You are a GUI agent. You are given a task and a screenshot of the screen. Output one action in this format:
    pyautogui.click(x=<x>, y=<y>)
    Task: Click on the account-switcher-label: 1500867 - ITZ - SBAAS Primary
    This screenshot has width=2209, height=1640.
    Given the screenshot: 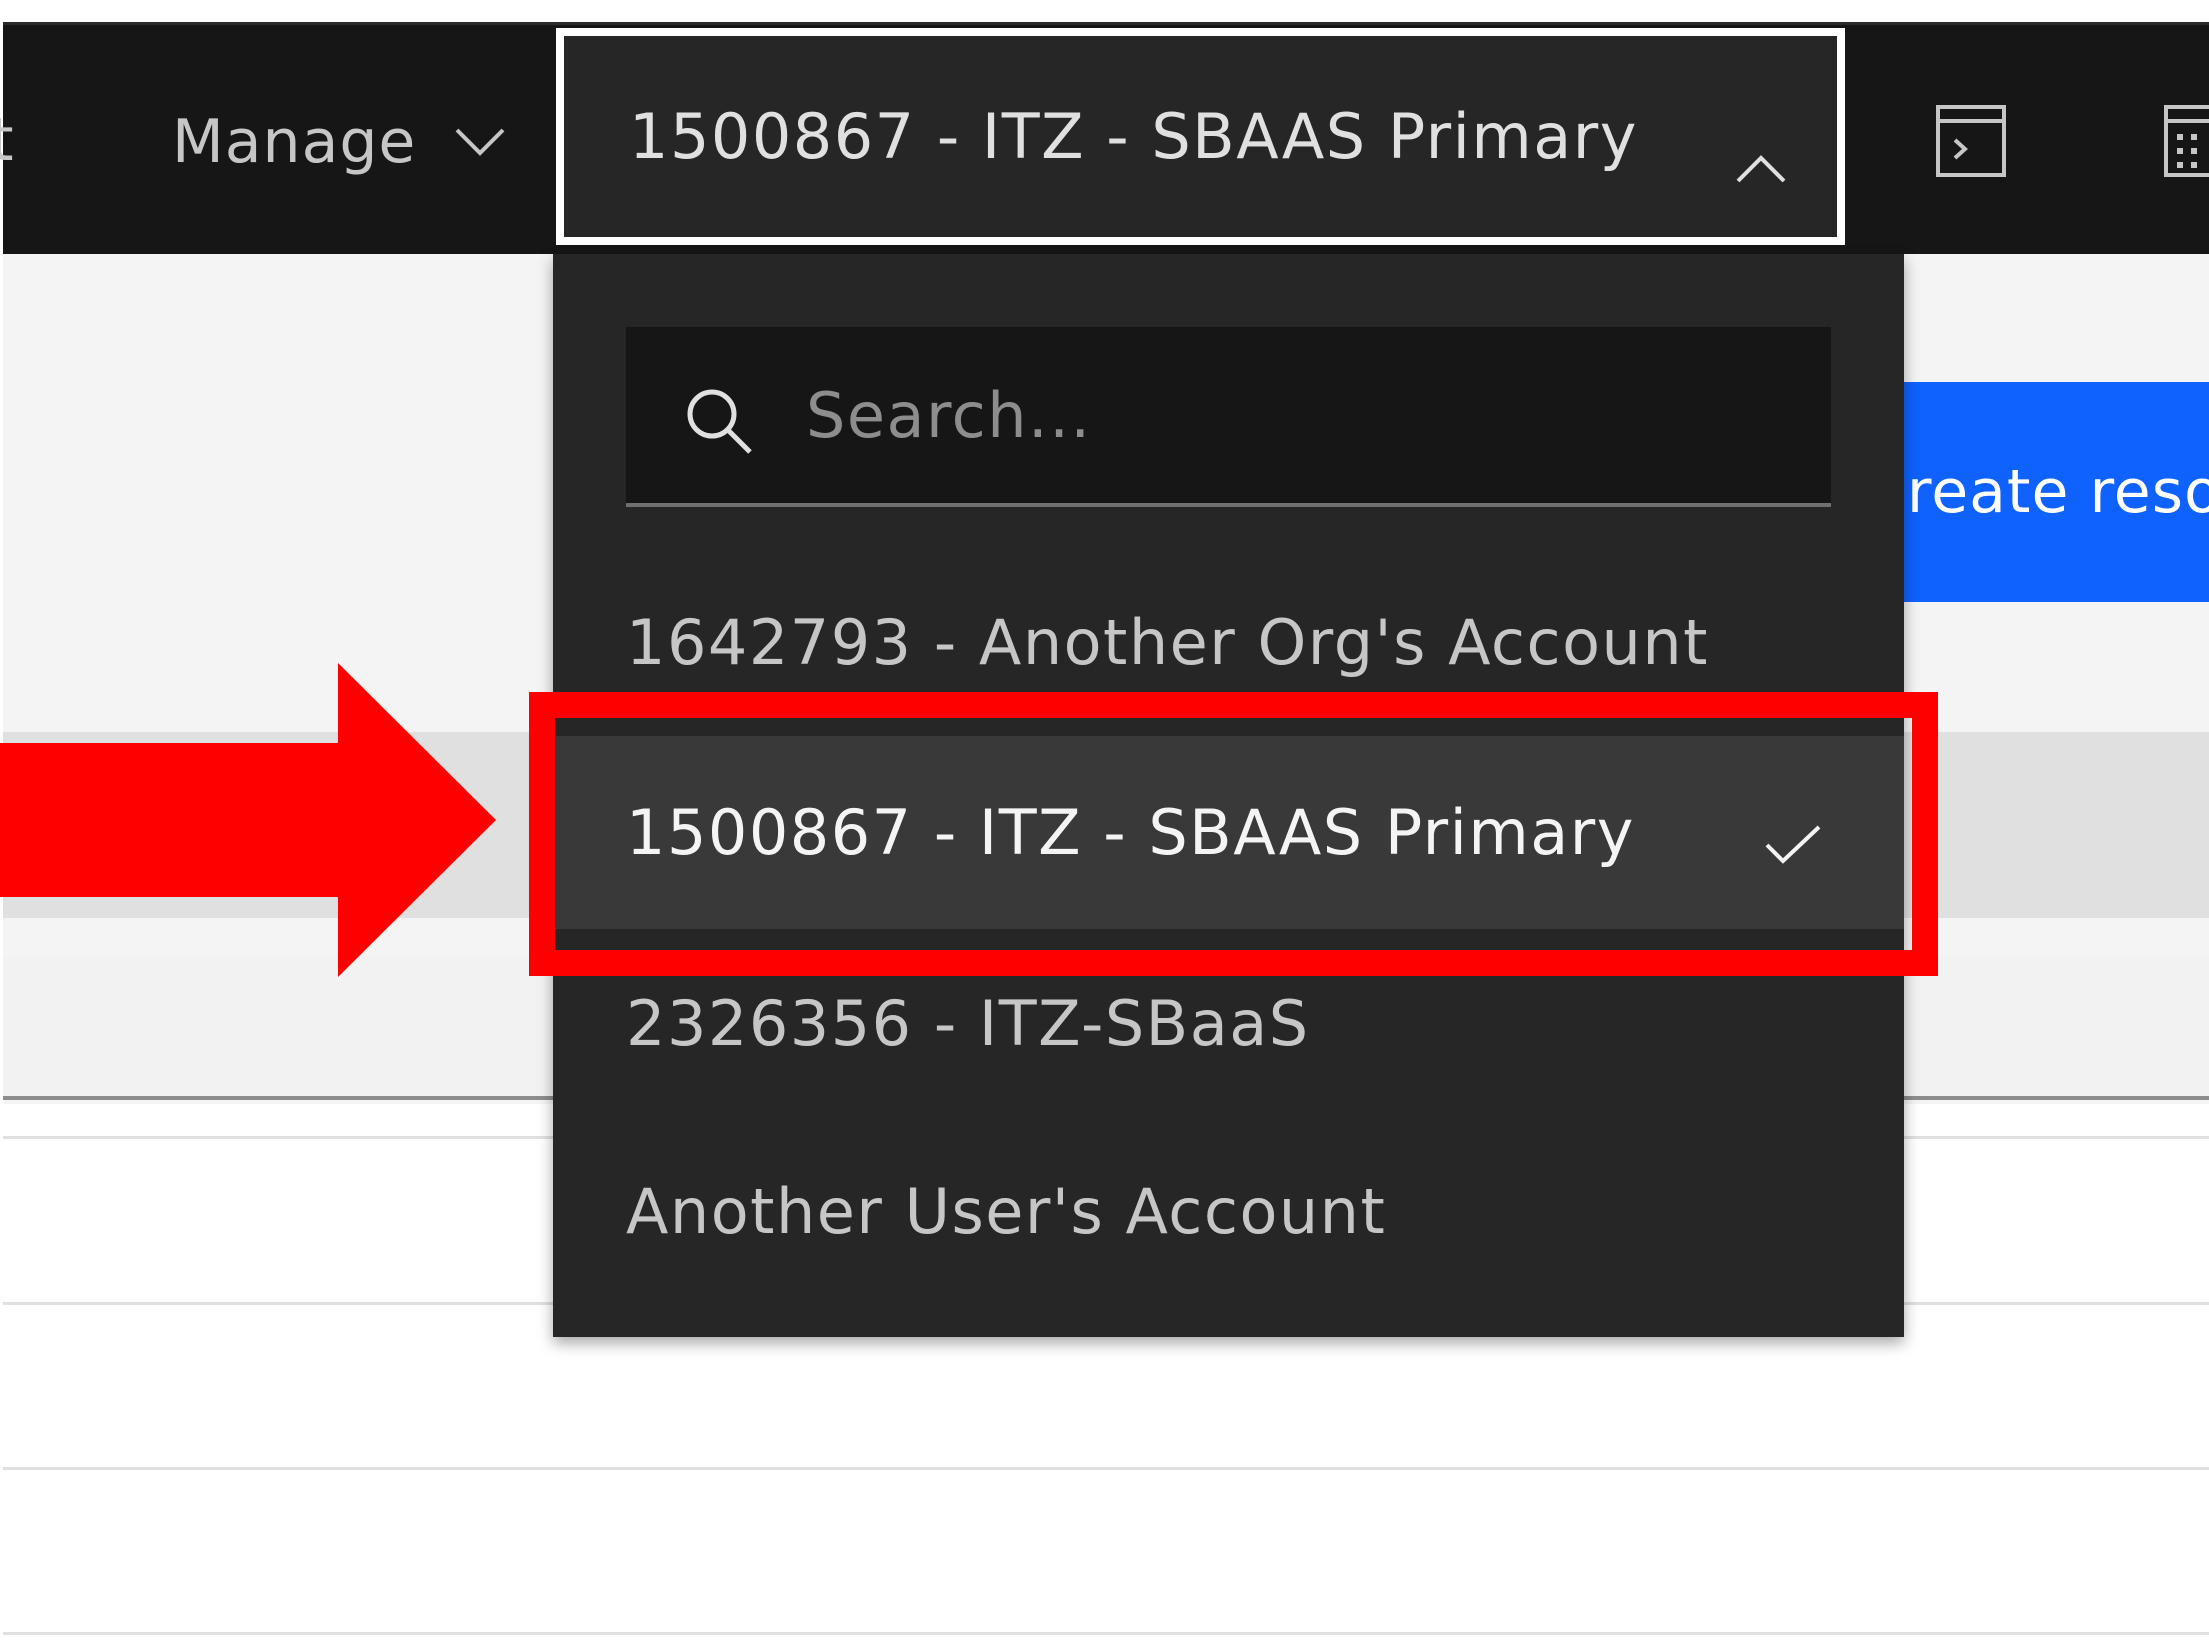 What is the action you would take?
    pyautogui.click(x=1133, y=136)
    